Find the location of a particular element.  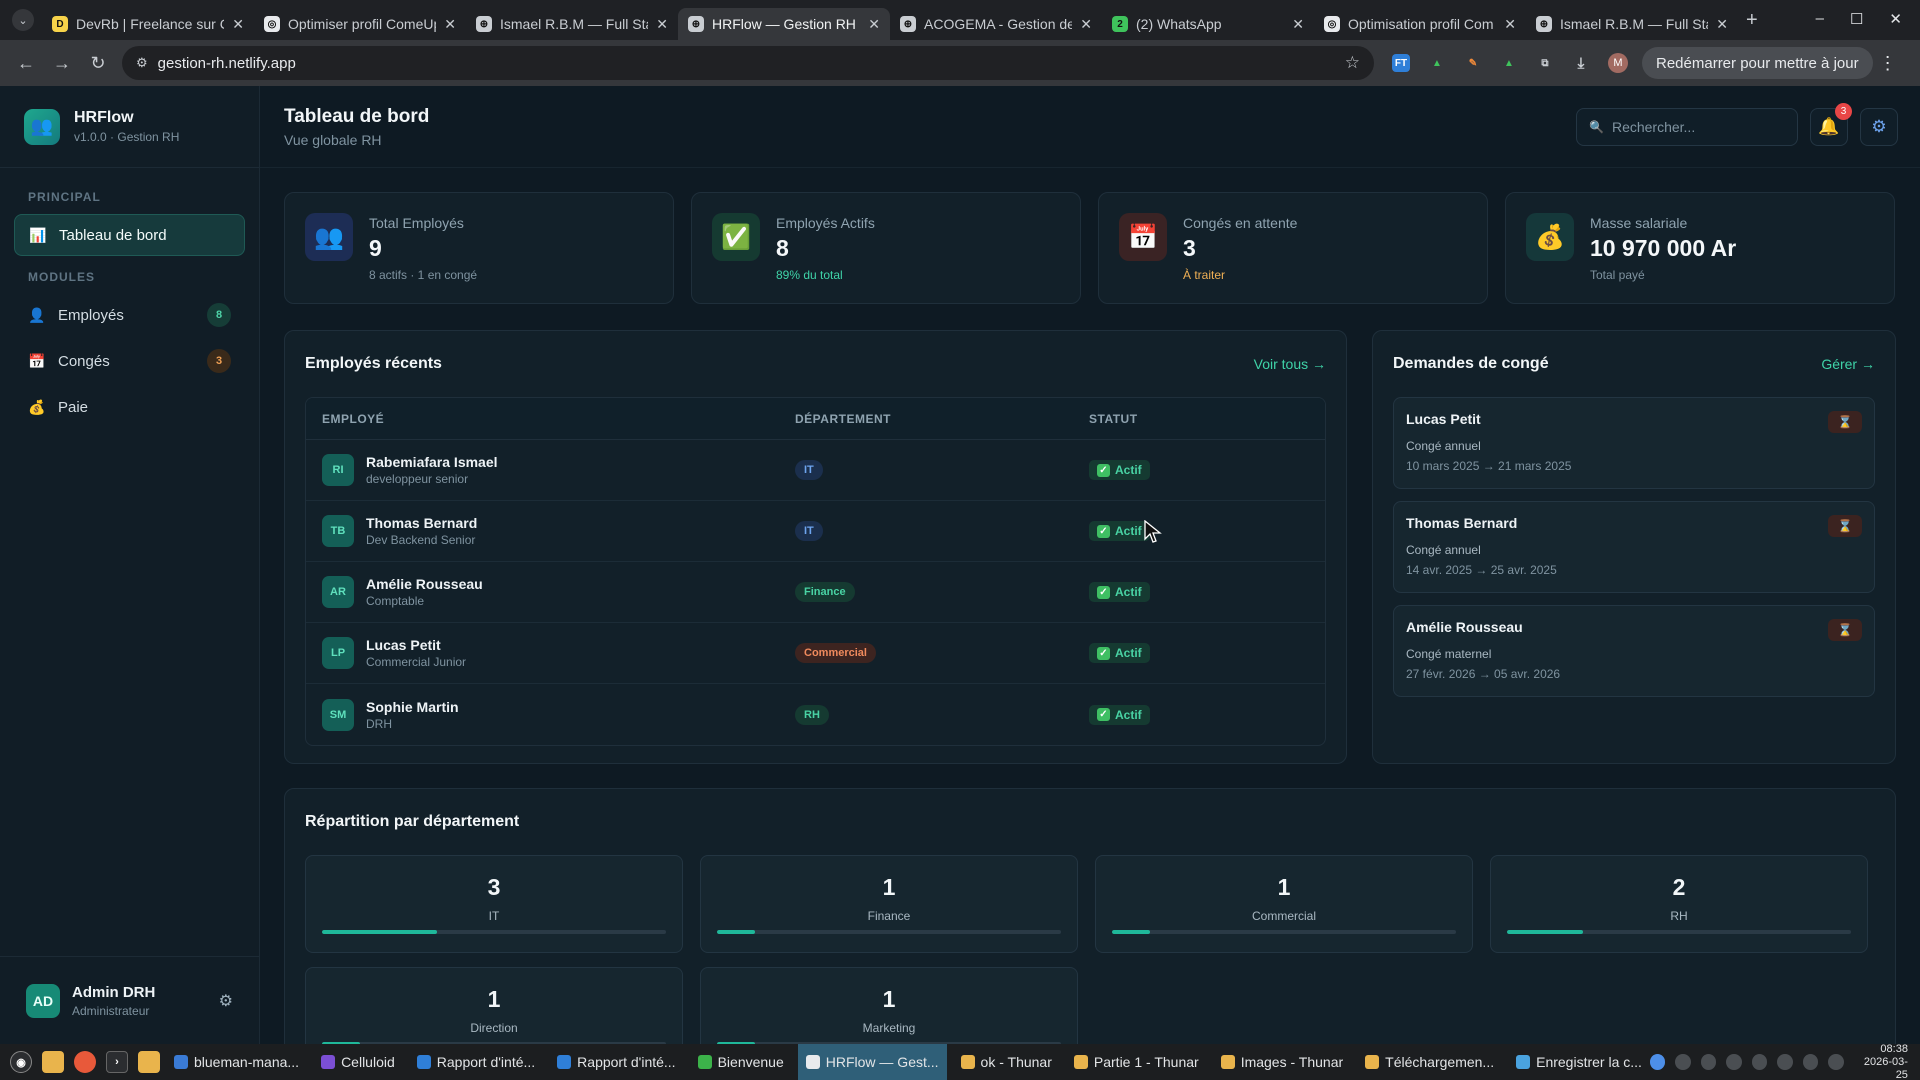

extensions-puzzle-icon: ⧉ is located at coordinates (1545, 63).